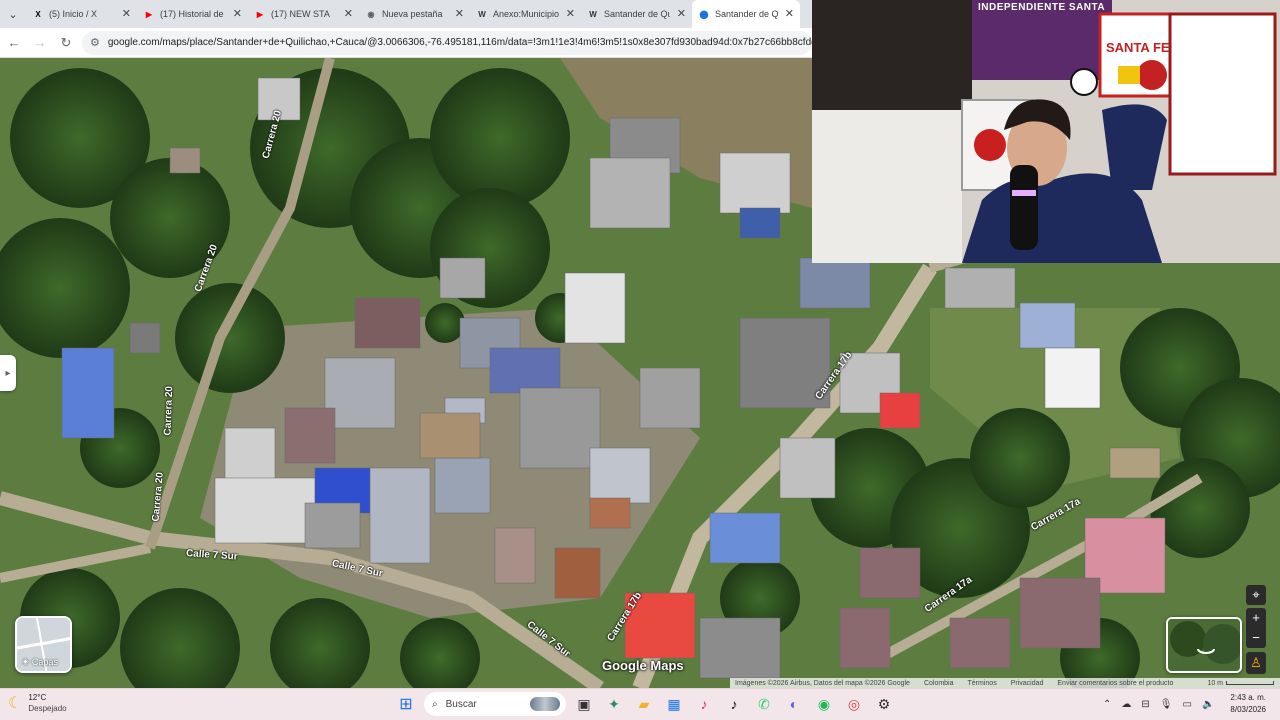 The height and width of the screenshot is (720, 1280). What do you see at coordinates (25, 661) in the screenshot?
I see `layers-icon: ◈` at bounding box center [25, 661].